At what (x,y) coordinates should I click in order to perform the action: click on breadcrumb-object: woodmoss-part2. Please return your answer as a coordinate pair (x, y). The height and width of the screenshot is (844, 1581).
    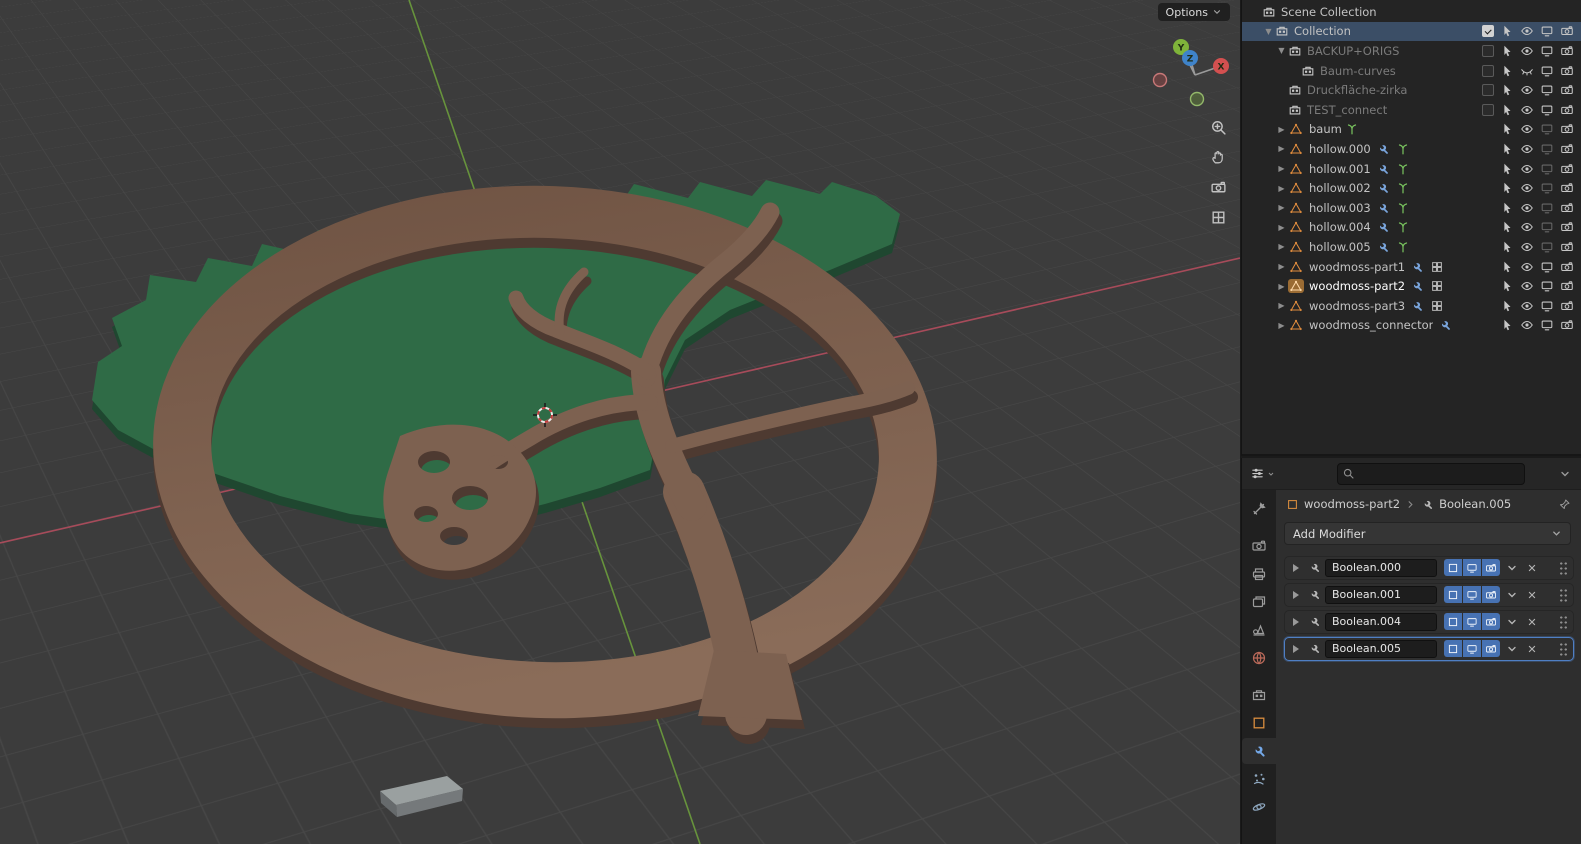
    Looking at the image, I should click on (1352, 504).